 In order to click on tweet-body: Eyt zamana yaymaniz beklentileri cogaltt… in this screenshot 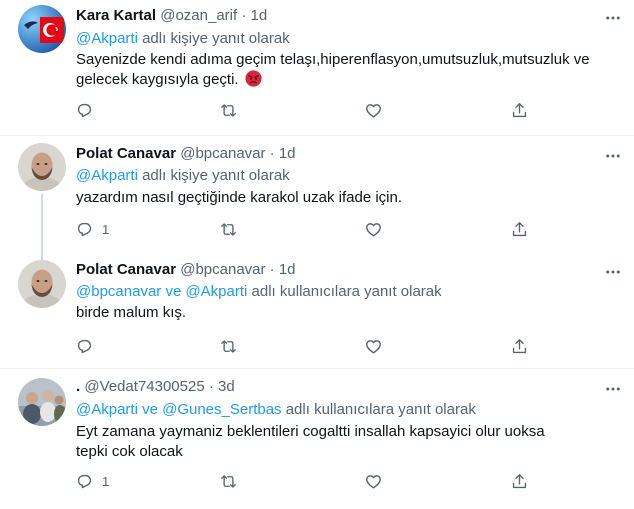, I will do `click(310, 441)`.